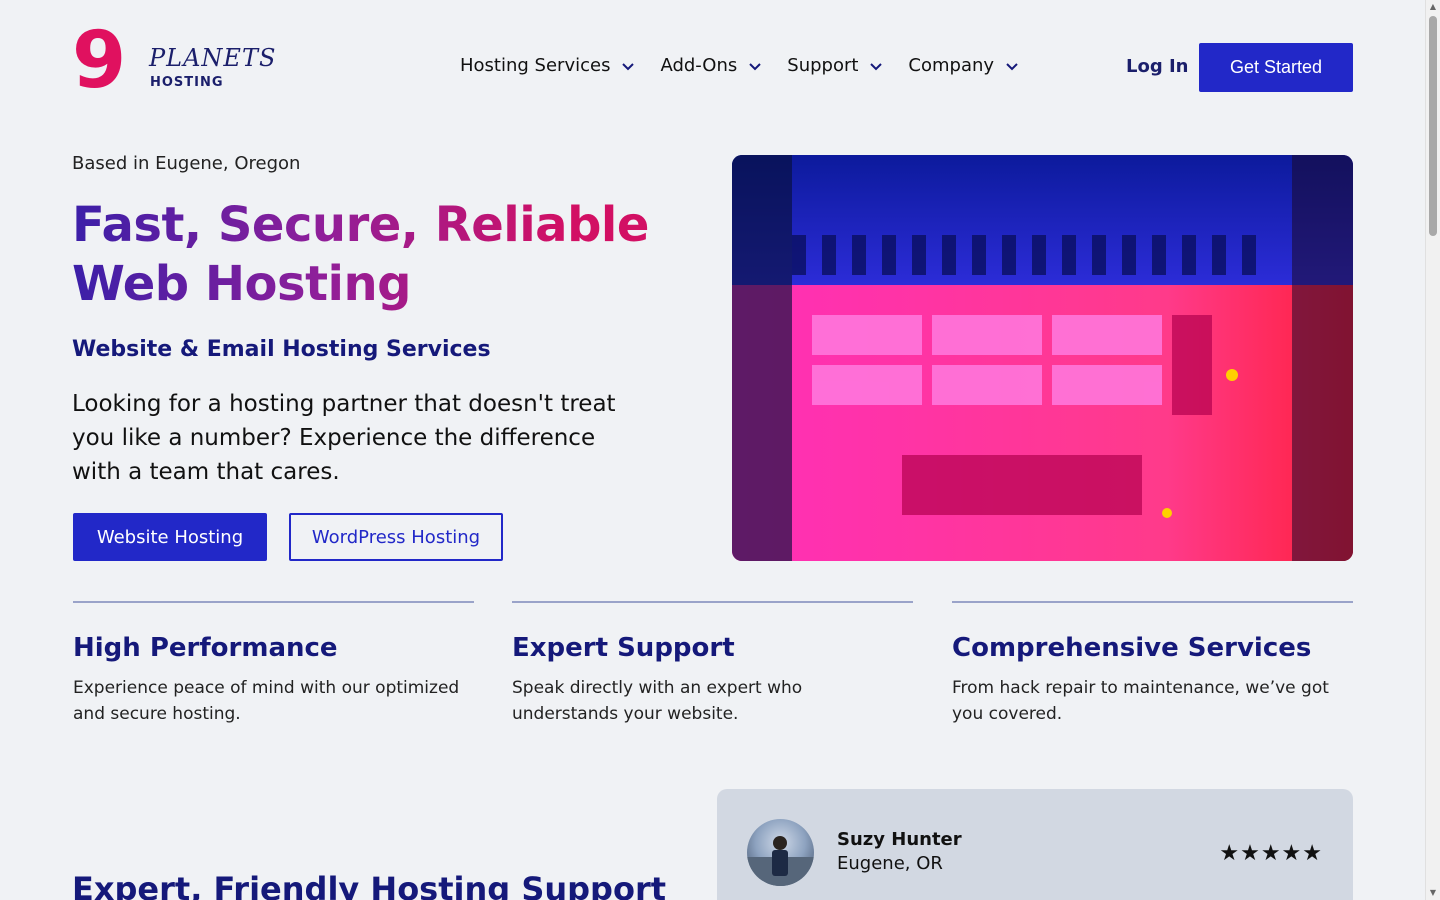  I want to click on logo-mark: 9, so click(99, 61).